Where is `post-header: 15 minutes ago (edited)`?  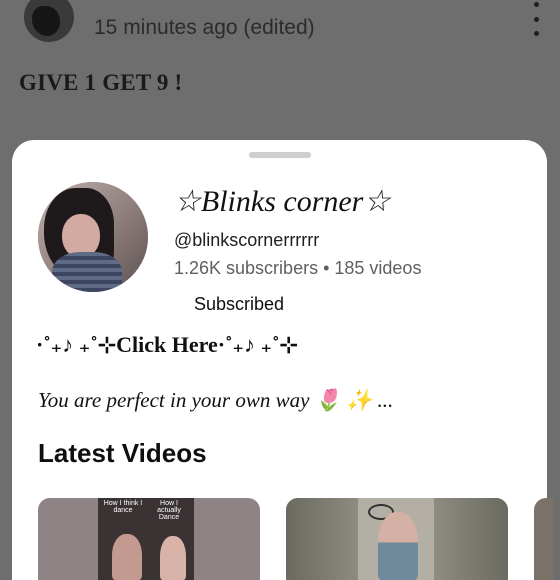 post-header: 15 minutes ago (edited) is located at coordinates (280, 30).